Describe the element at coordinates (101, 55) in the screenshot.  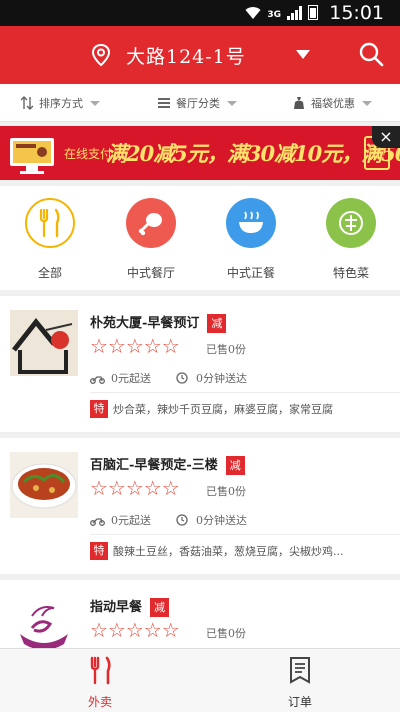
I see `location-pin-icon` at that location.